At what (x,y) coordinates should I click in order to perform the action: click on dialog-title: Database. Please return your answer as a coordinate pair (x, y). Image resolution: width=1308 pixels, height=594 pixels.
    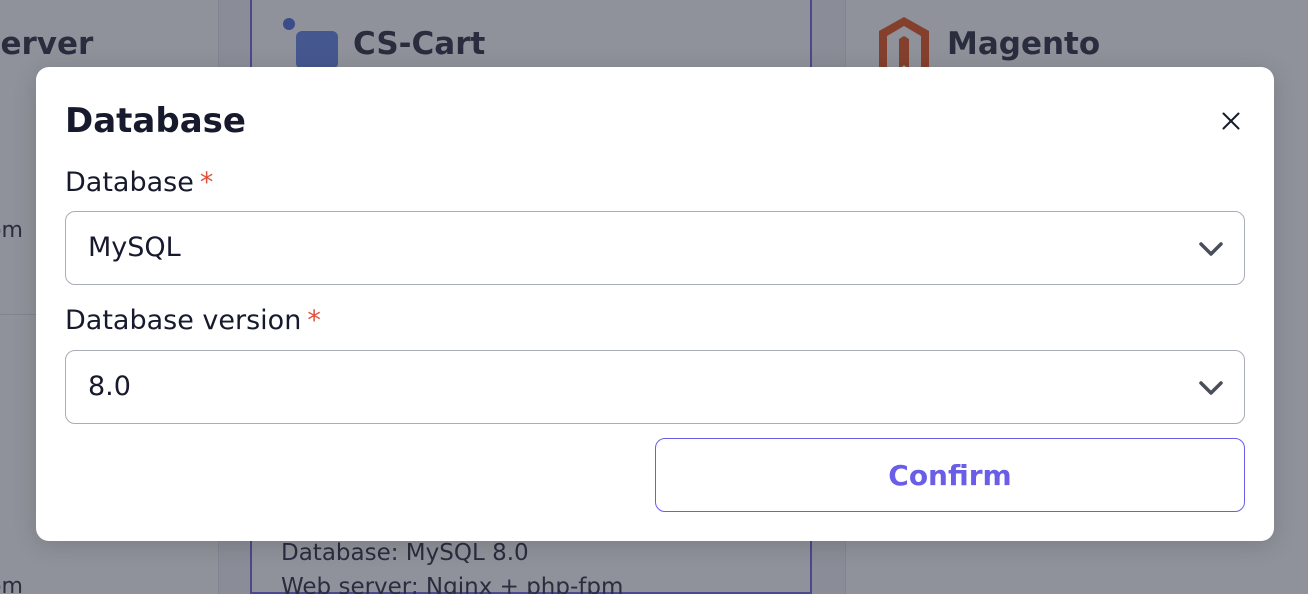
    Looking at the image, I should click on (155, 121).